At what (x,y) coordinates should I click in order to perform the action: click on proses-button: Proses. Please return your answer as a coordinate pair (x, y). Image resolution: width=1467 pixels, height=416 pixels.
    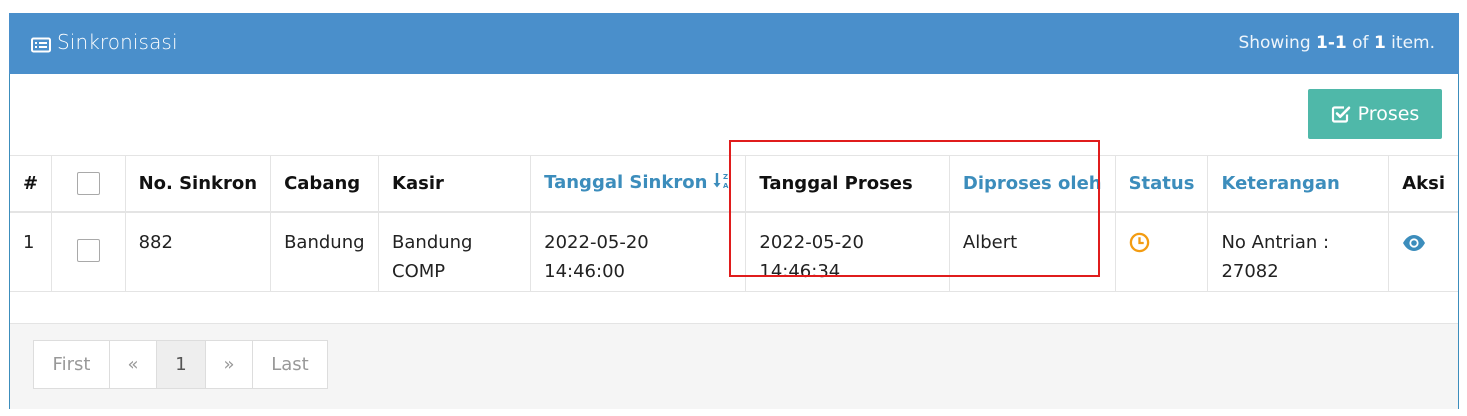
    Looking at the image, I should click on (1375, 114).